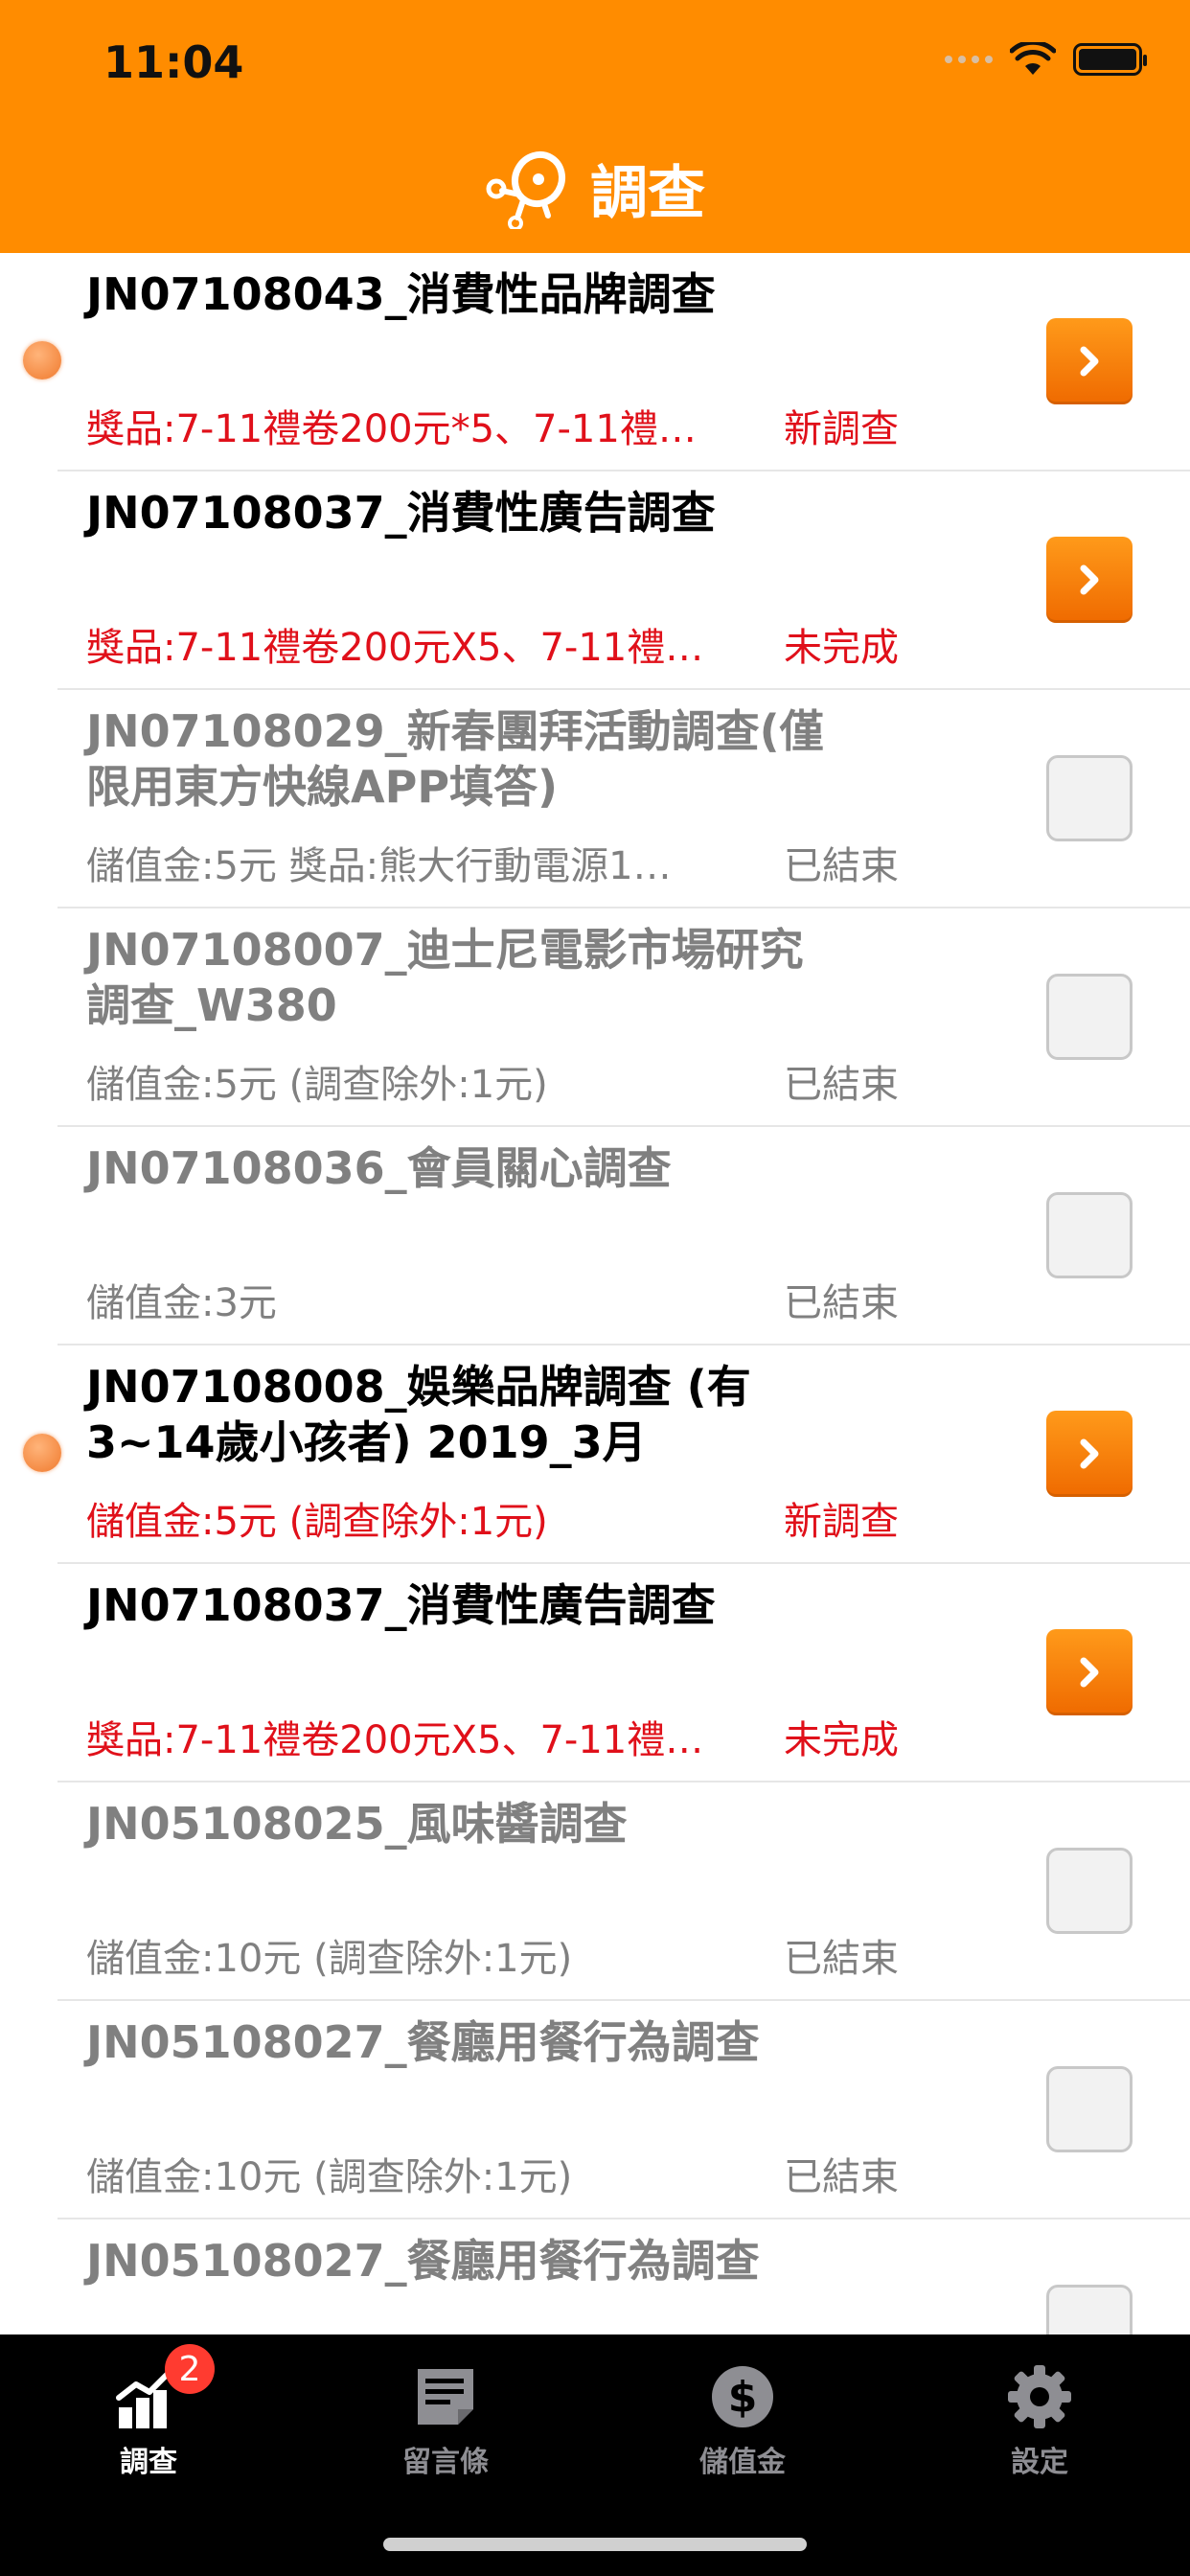 The image size is (1190, 2576). Describe the element at coordinates (401, 294) in the screenshot. I see `survey-title: JN07108043_消費性品牌調查` at that location.